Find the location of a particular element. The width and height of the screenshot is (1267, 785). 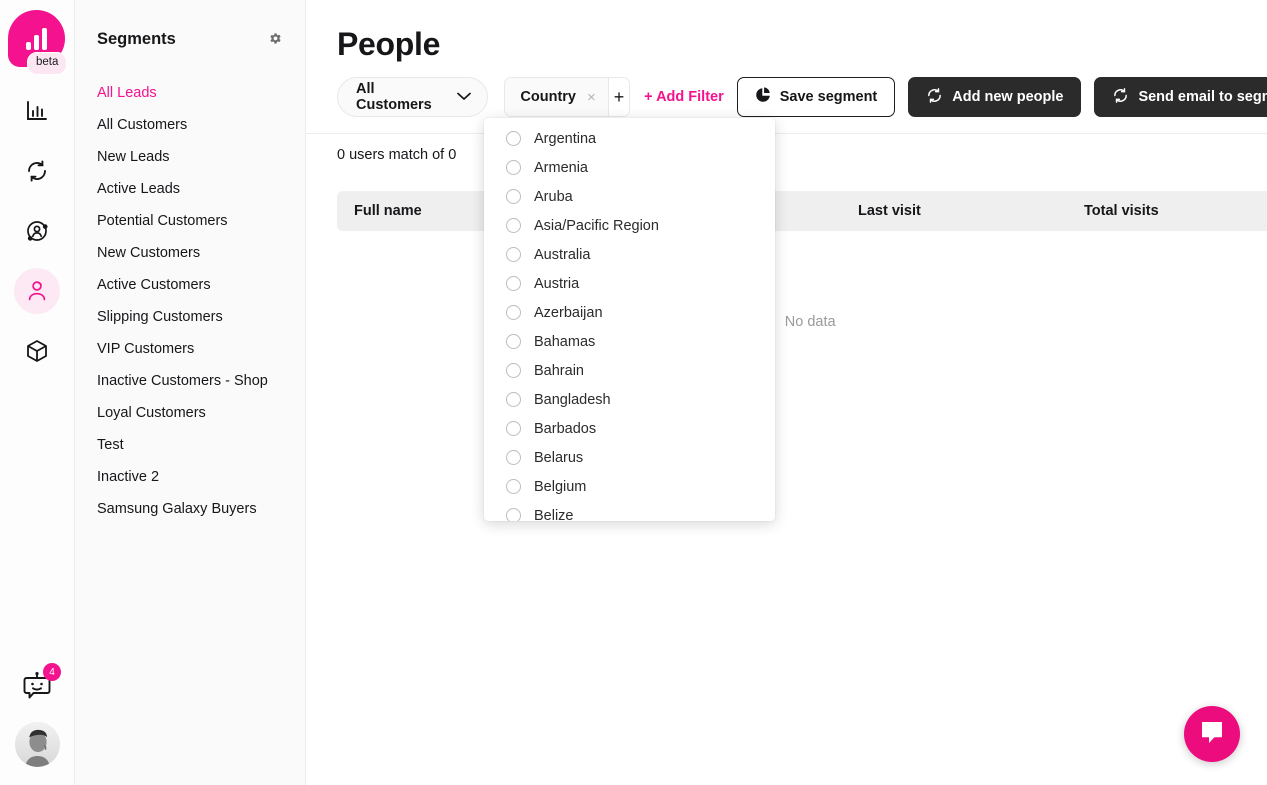

dropdown-option: Aruba is located at coordinates (629, 196).